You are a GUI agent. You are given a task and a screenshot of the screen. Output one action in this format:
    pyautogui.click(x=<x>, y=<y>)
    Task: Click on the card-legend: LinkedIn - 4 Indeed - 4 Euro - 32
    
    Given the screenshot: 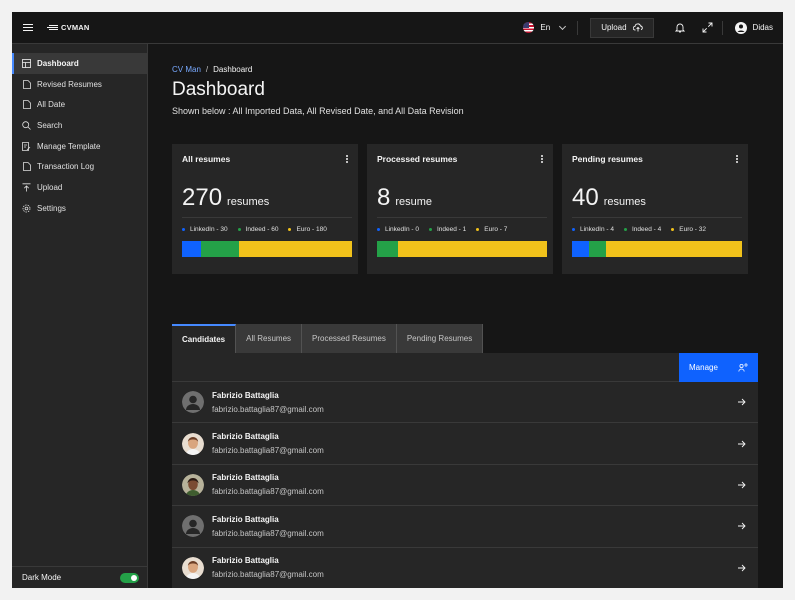 What is the action you would take?
    pyautogui.click(x=655, y=229)
    